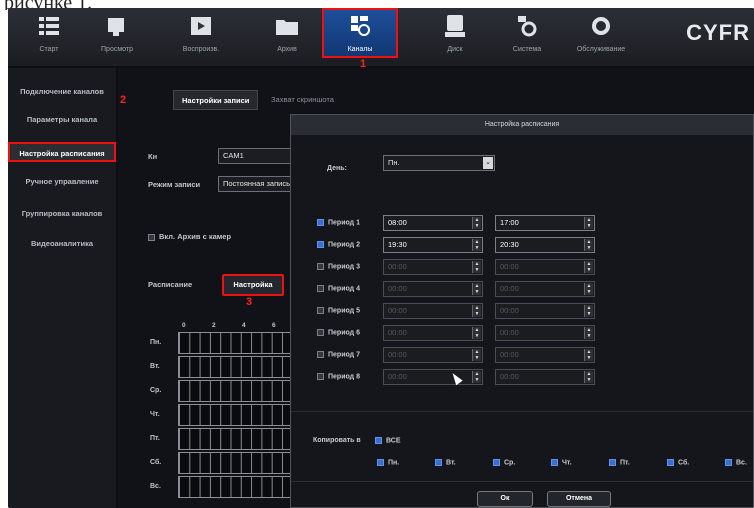  I want to click on grid-icon, so click(49, 26).